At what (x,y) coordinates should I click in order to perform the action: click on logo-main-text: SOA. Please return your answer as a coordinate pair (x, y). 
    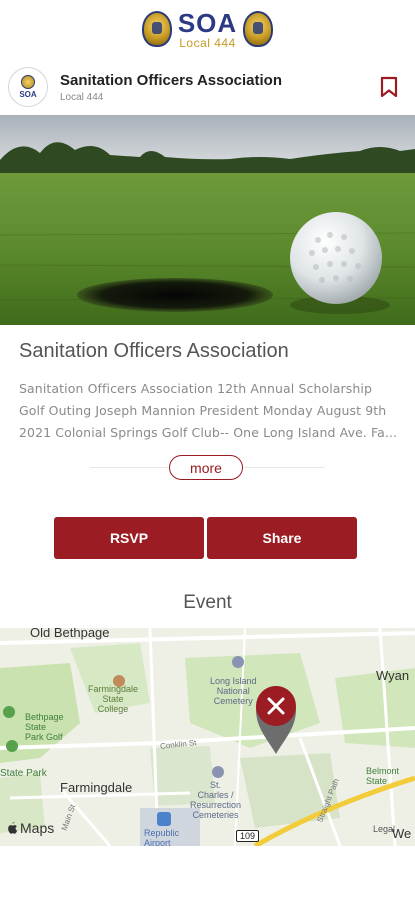
    Looking at the image, I should click on (207, 22).